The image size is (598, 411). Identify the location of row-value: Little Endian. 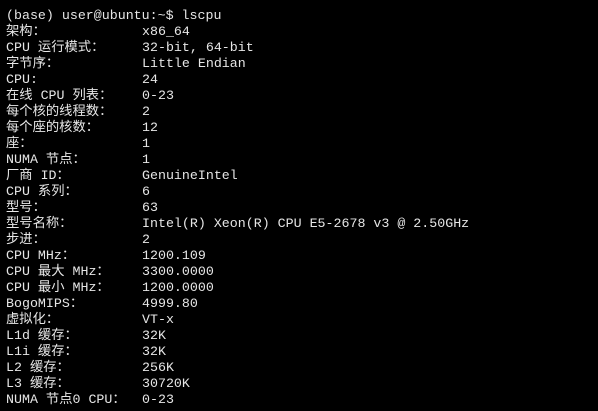
(194, 63).